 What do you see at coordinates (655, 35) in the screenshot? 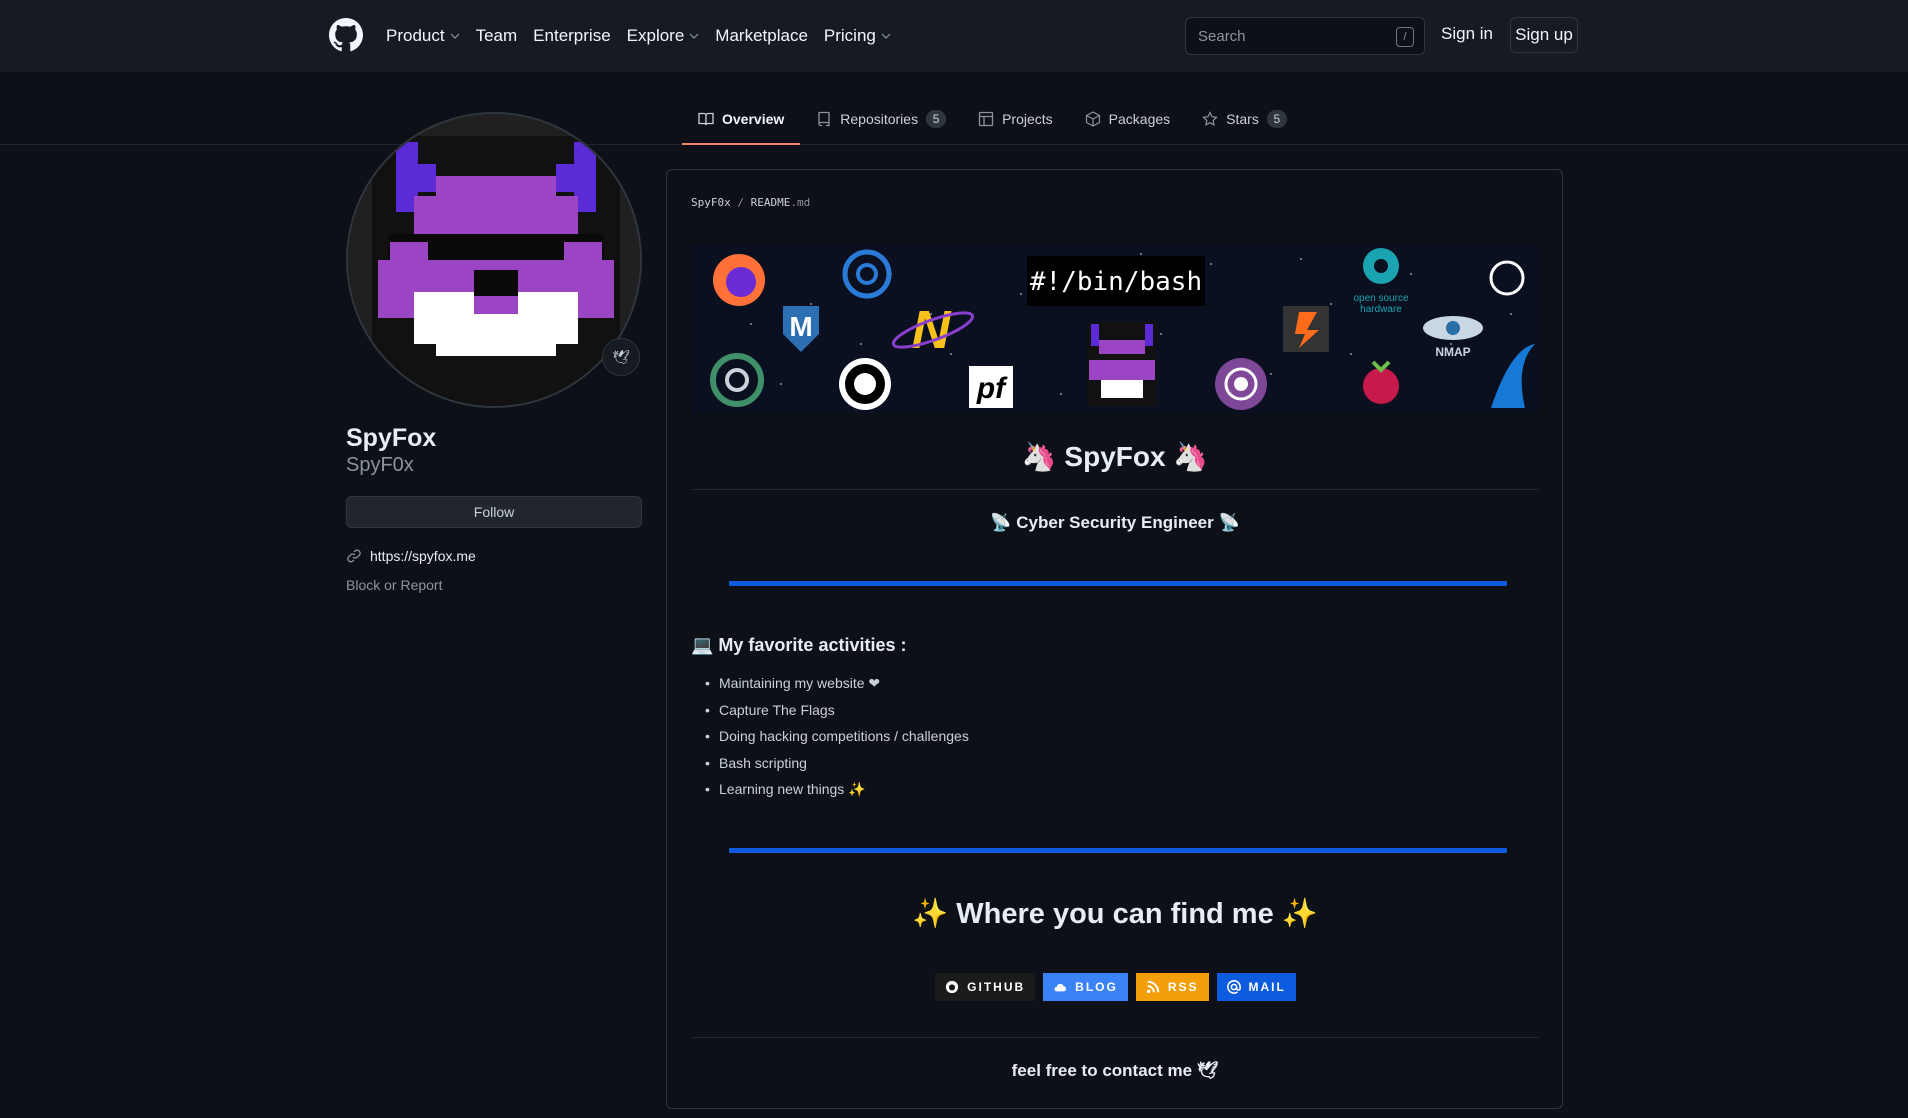
I see `nav-label: Explore` at bounding box center [655, 35].